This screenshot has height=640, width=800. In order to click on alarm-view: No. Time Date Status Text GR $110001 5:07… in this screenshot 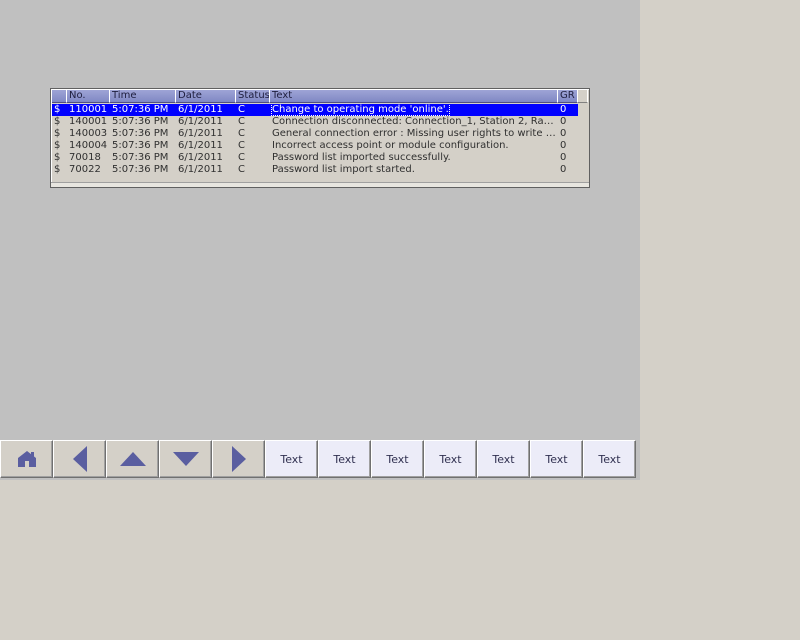, I will do `click(320, 138)`.